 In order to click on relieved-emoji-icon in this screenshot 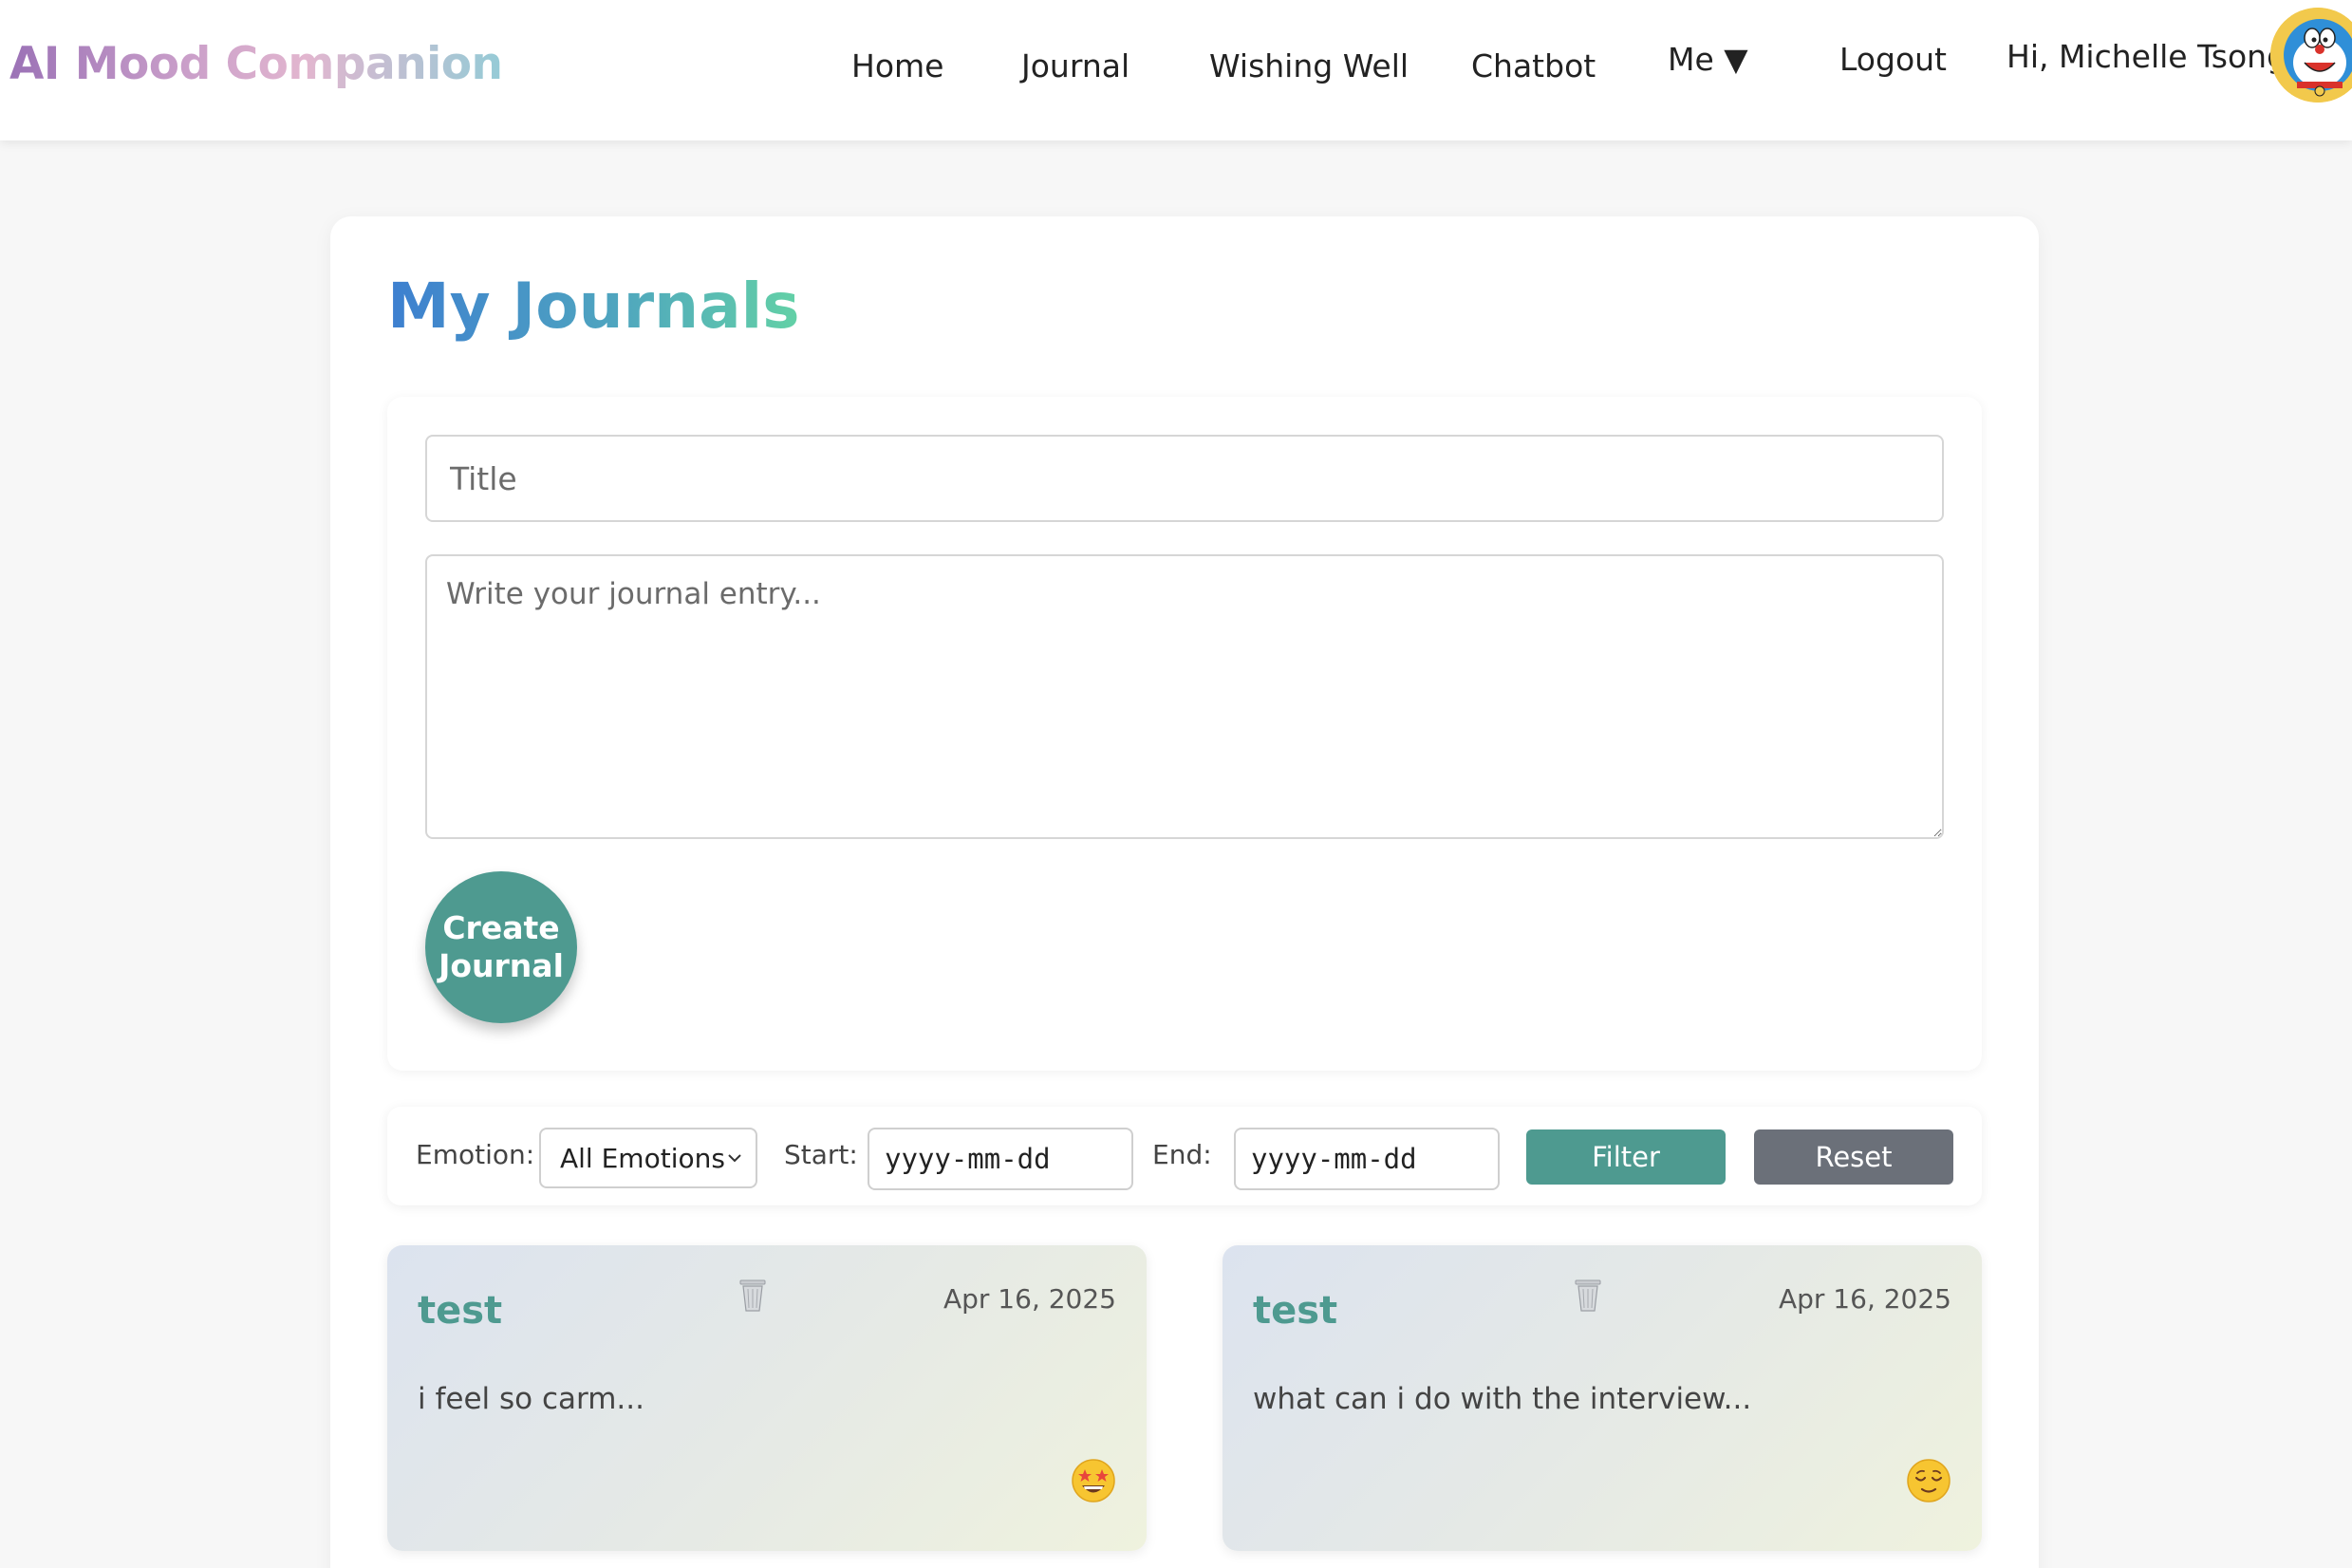, I will do `click(1929, 1481)`.